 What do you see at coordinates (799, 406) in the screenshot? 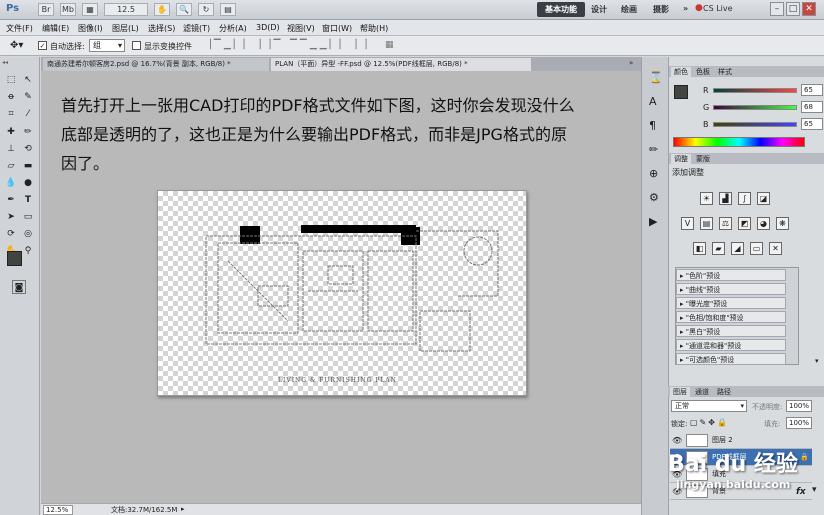
I see `opacity-field: 100%` at bounding box center [799, 406].